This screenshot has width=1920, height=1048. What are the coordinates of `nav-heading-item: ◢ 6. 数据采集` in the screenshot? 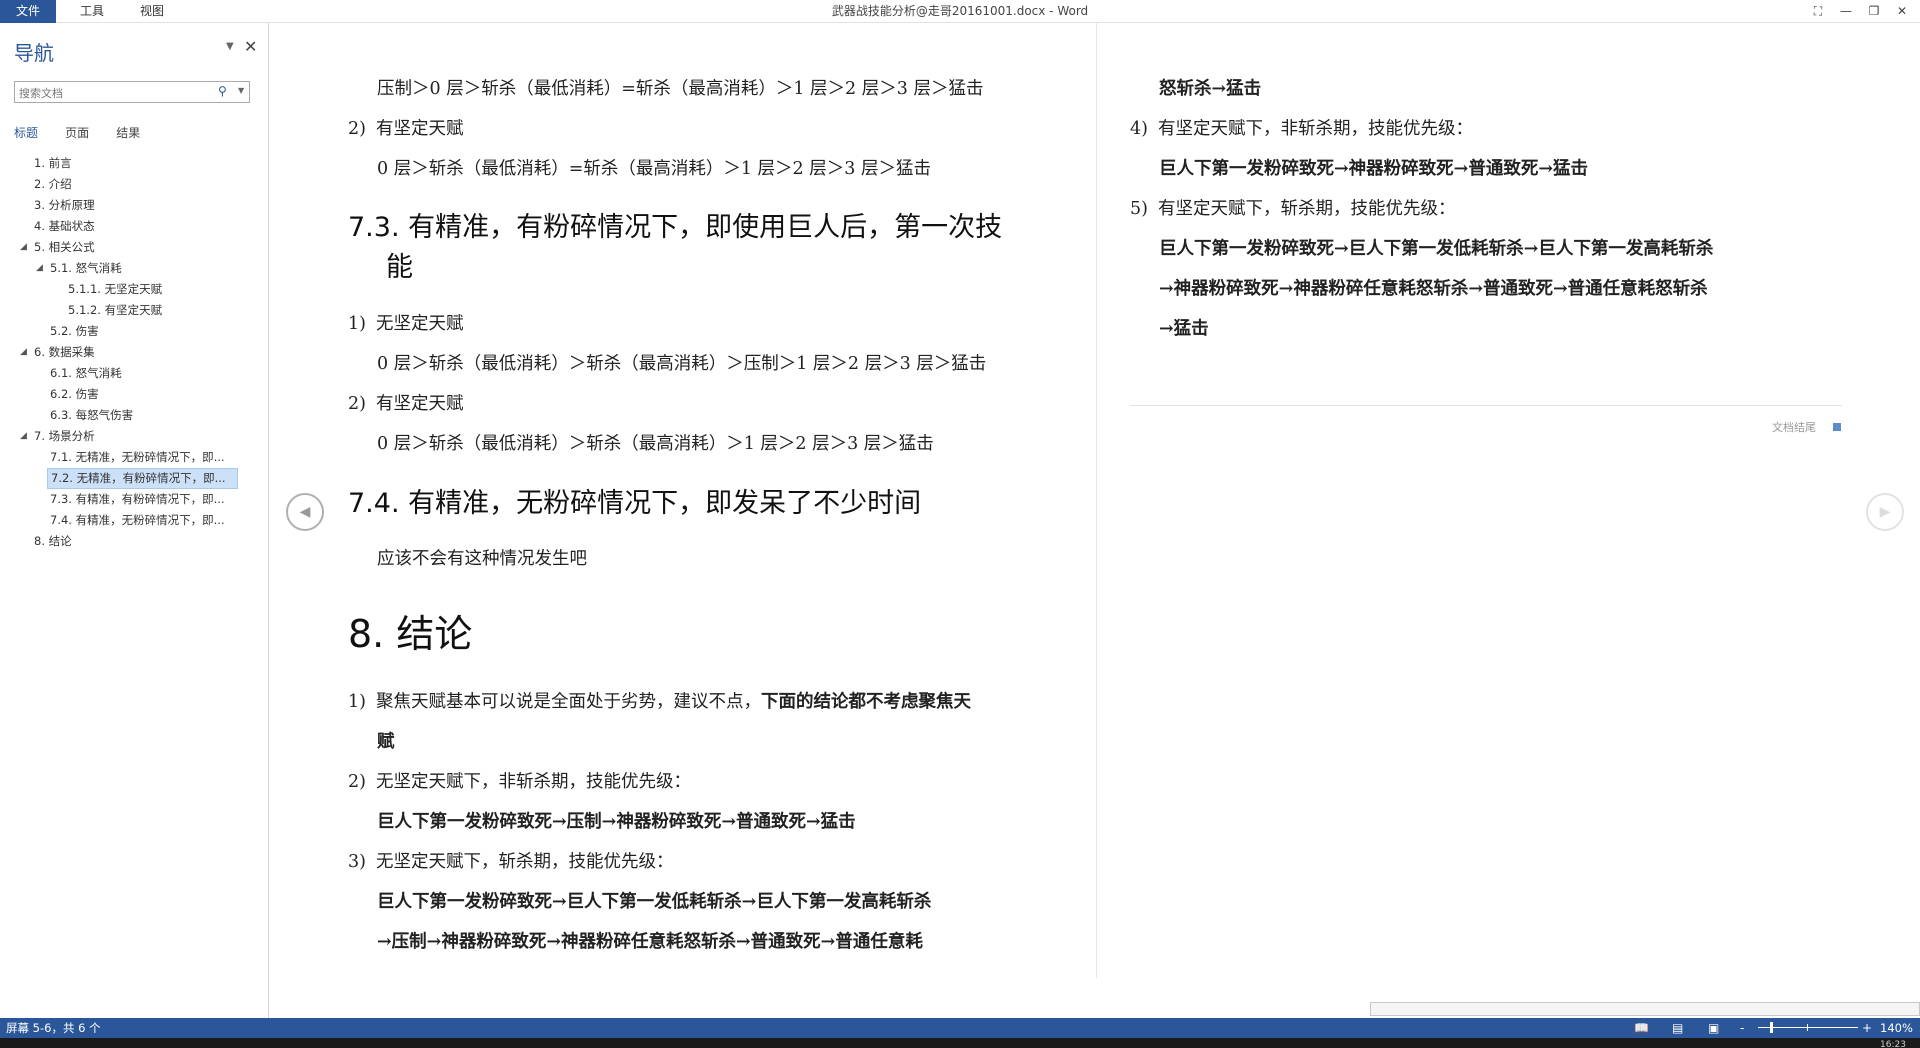 It's located at (134, 352).